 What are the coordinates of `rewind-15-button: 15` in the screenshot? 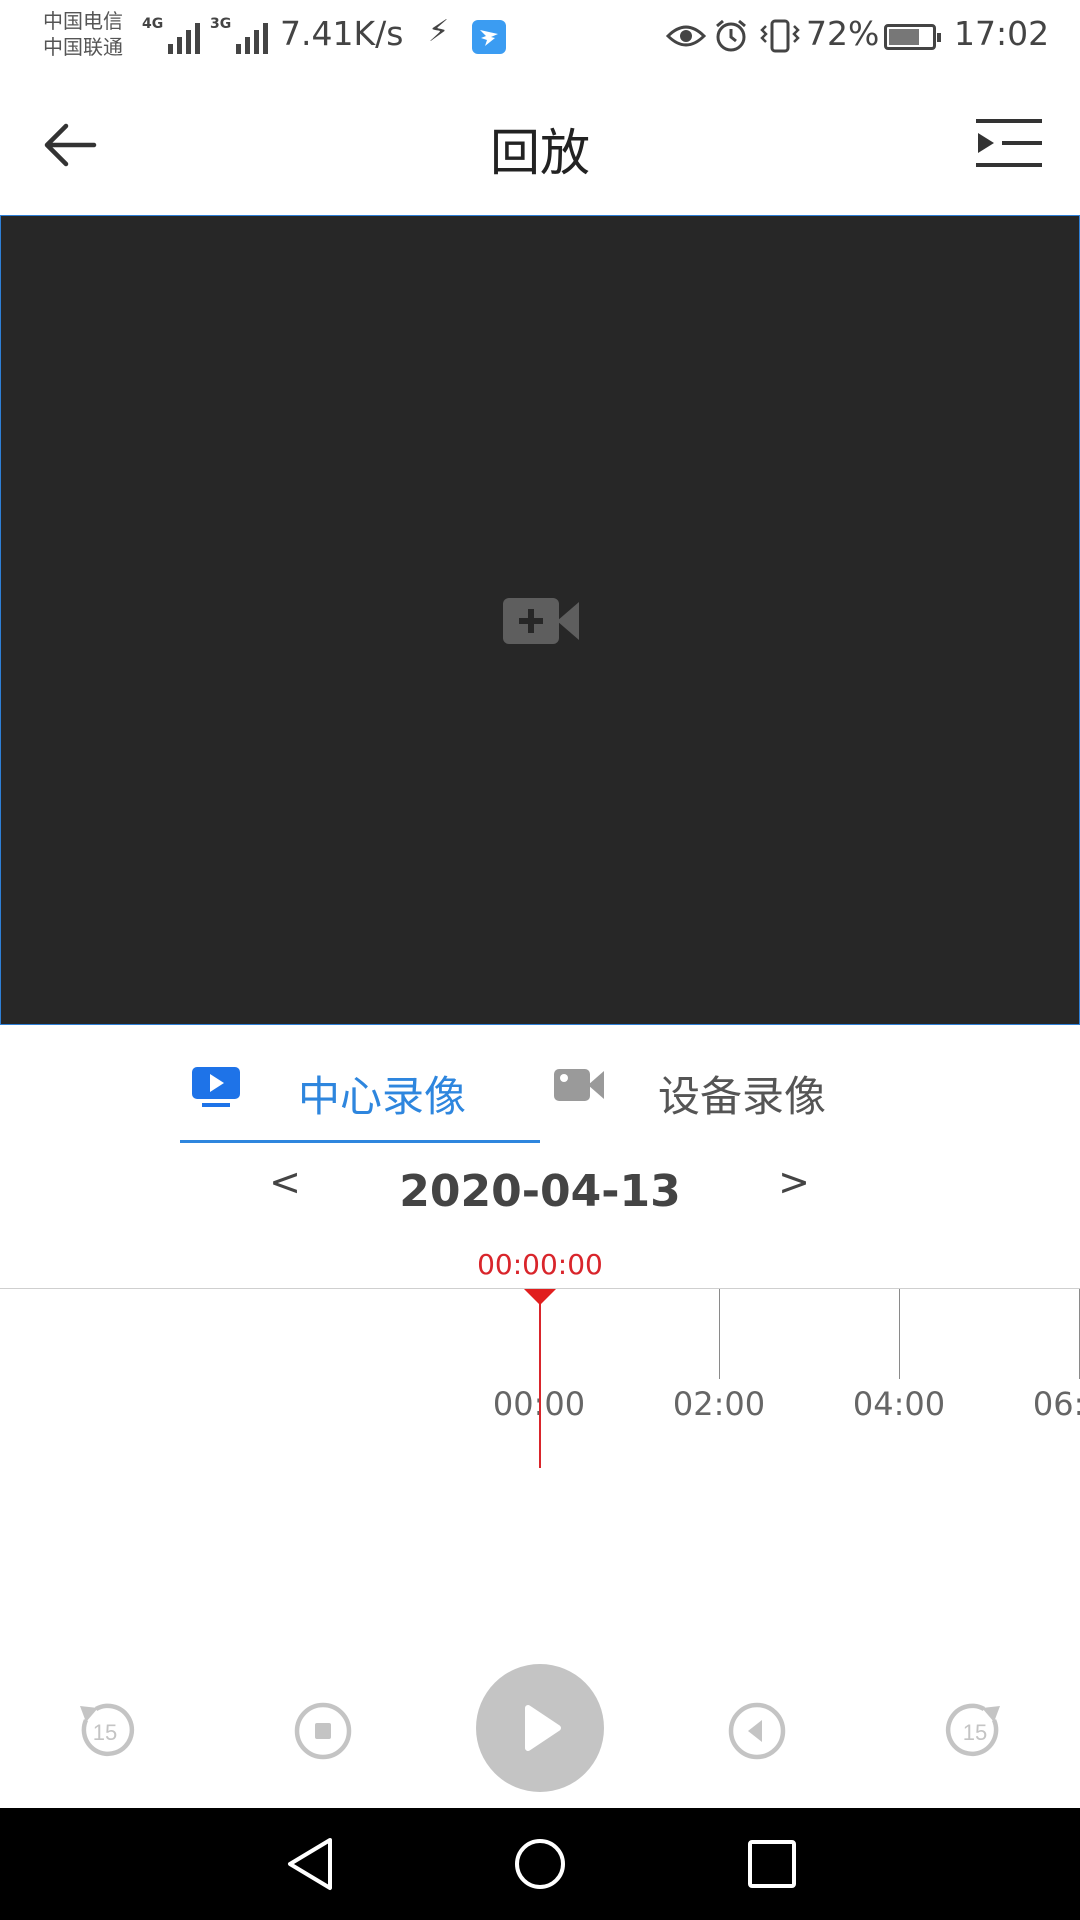 It's located at (105, 1733).